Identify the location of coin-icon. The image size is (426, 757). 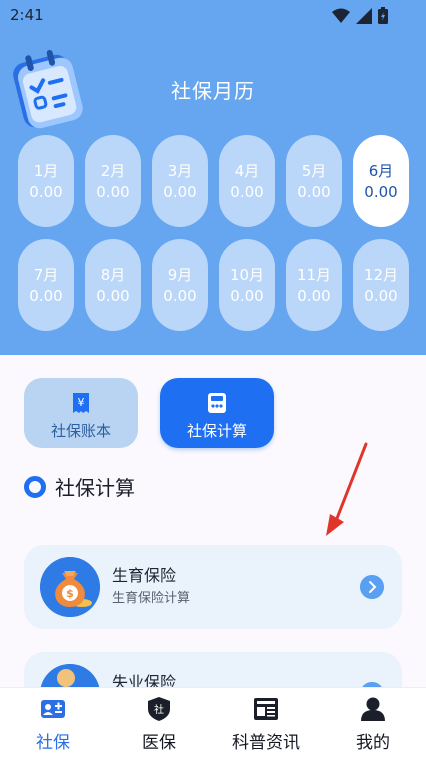
(70, 675).